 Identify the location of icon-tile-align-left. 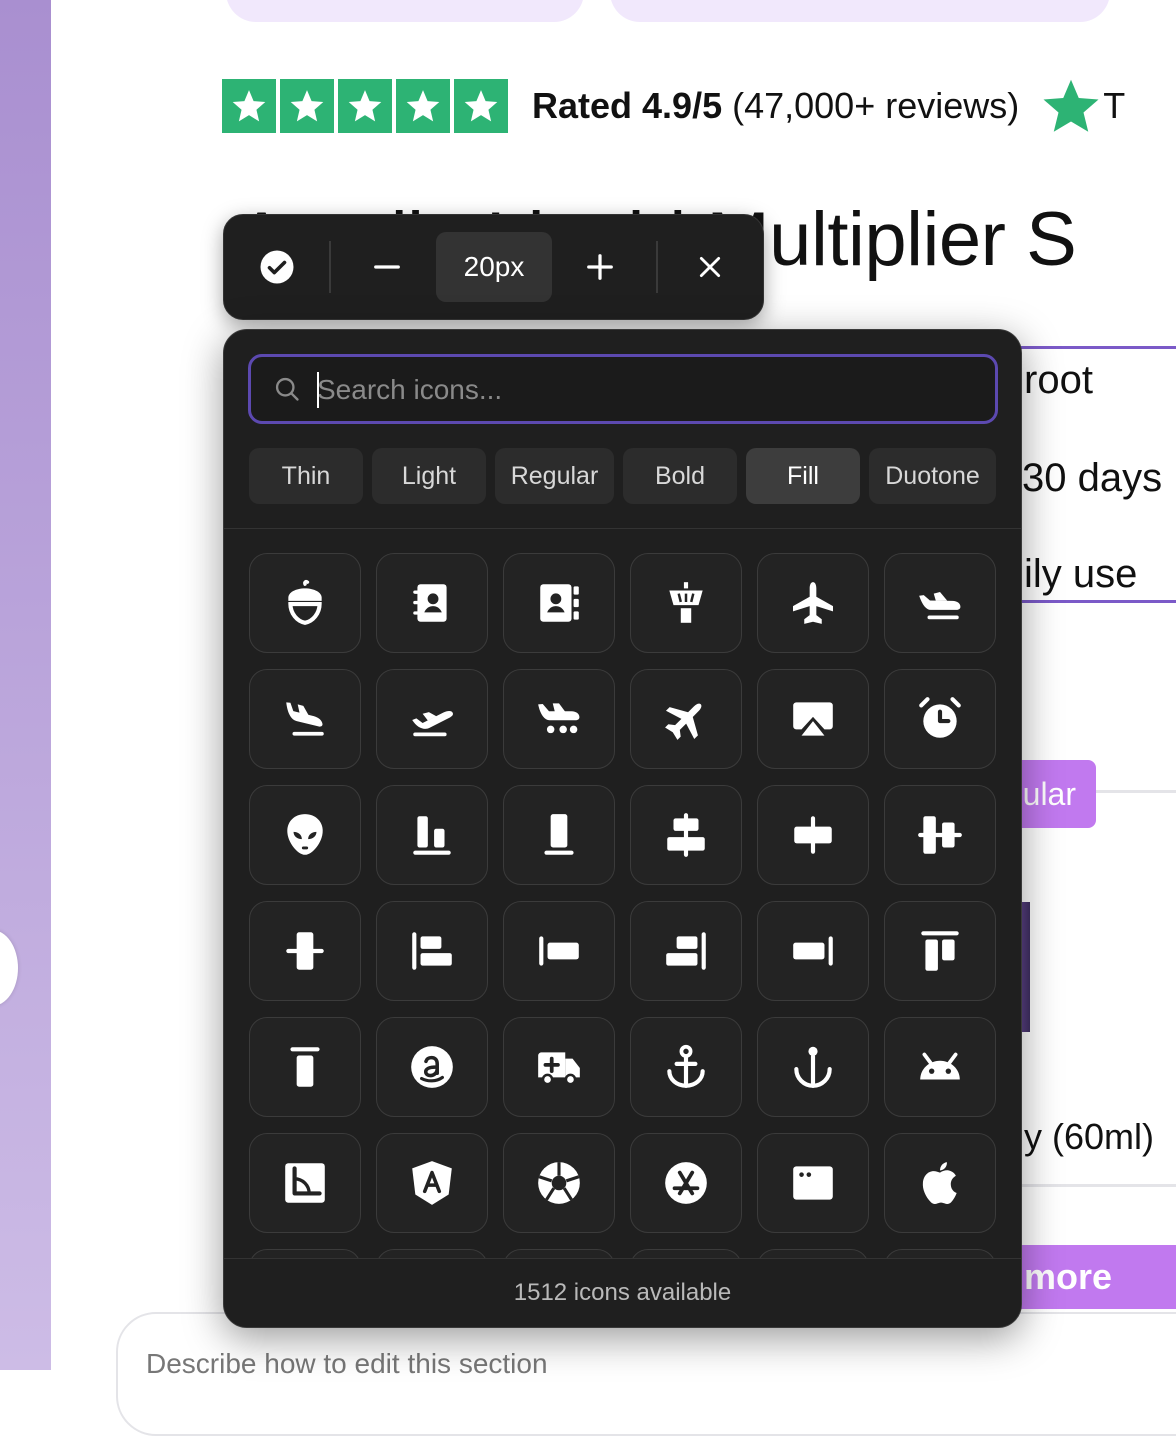
(432, 951).